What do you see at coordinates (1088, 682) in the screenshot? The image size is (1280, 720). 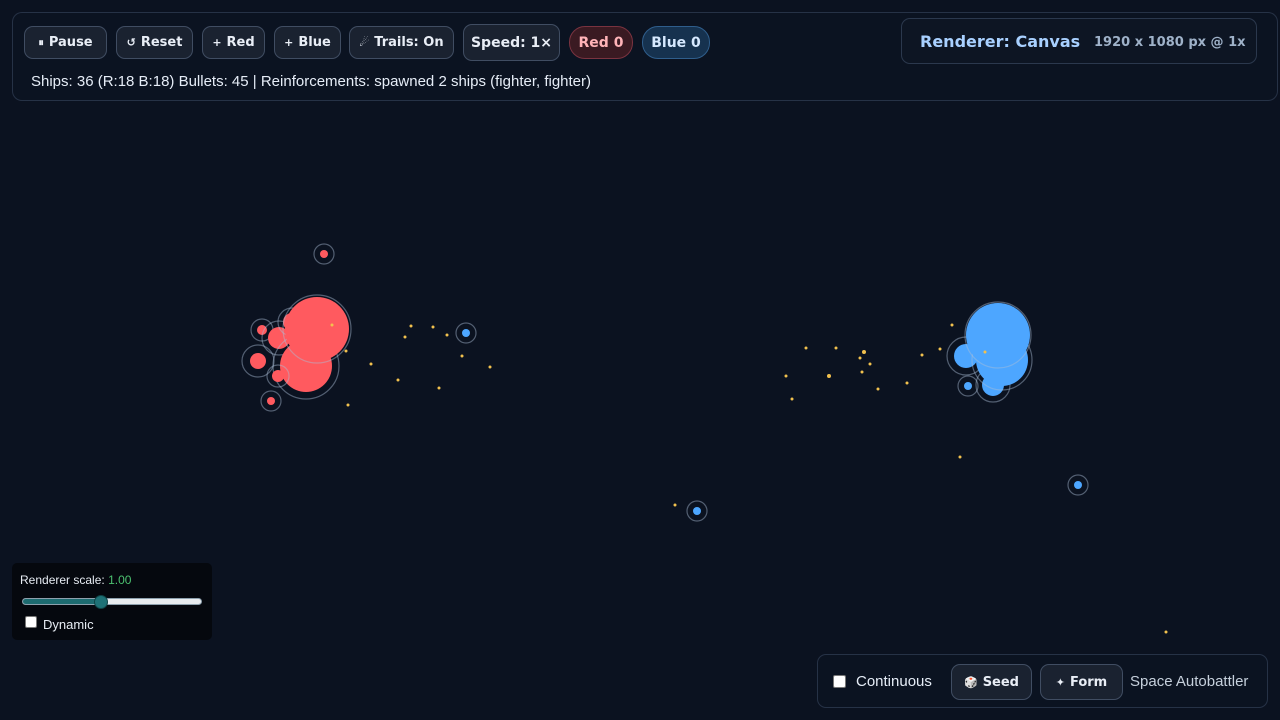 I see `form-label: Form` at bounding box center [1088, 682].